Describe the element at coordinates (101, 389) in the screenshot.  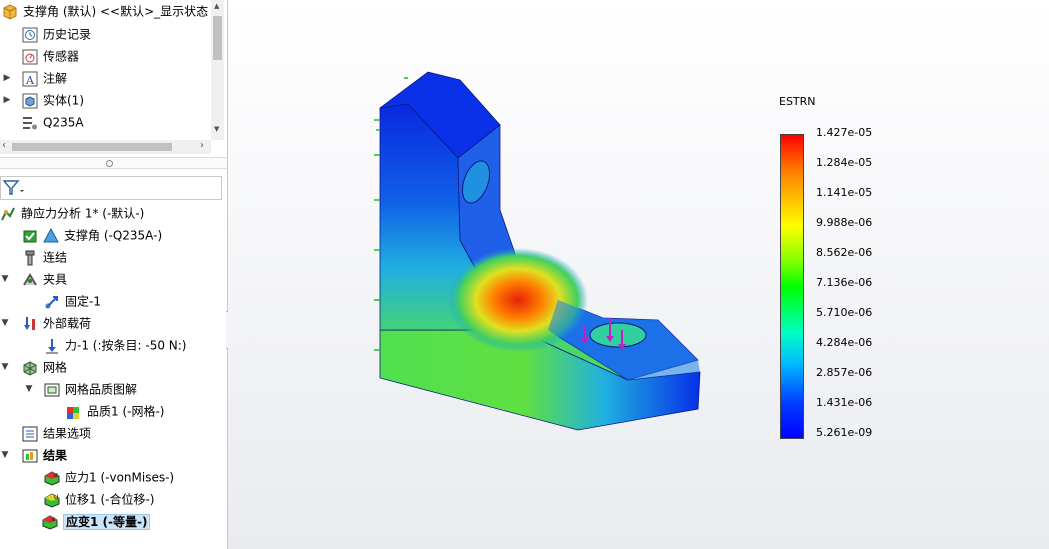
I see `mesh-quality-plot-label: 网格品质图解` at that location.